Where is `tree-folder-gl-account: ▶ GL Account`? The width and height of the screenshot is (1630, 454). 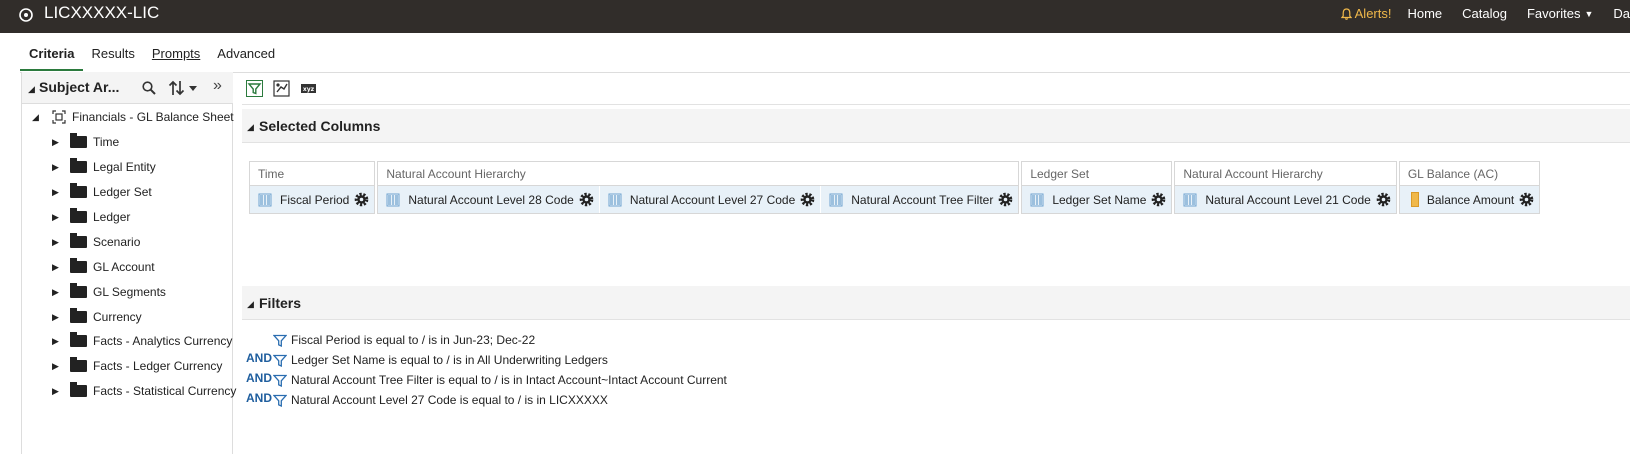 tree-folder-gl-account: ▶ GL Account is located at coordinates (103, 266).